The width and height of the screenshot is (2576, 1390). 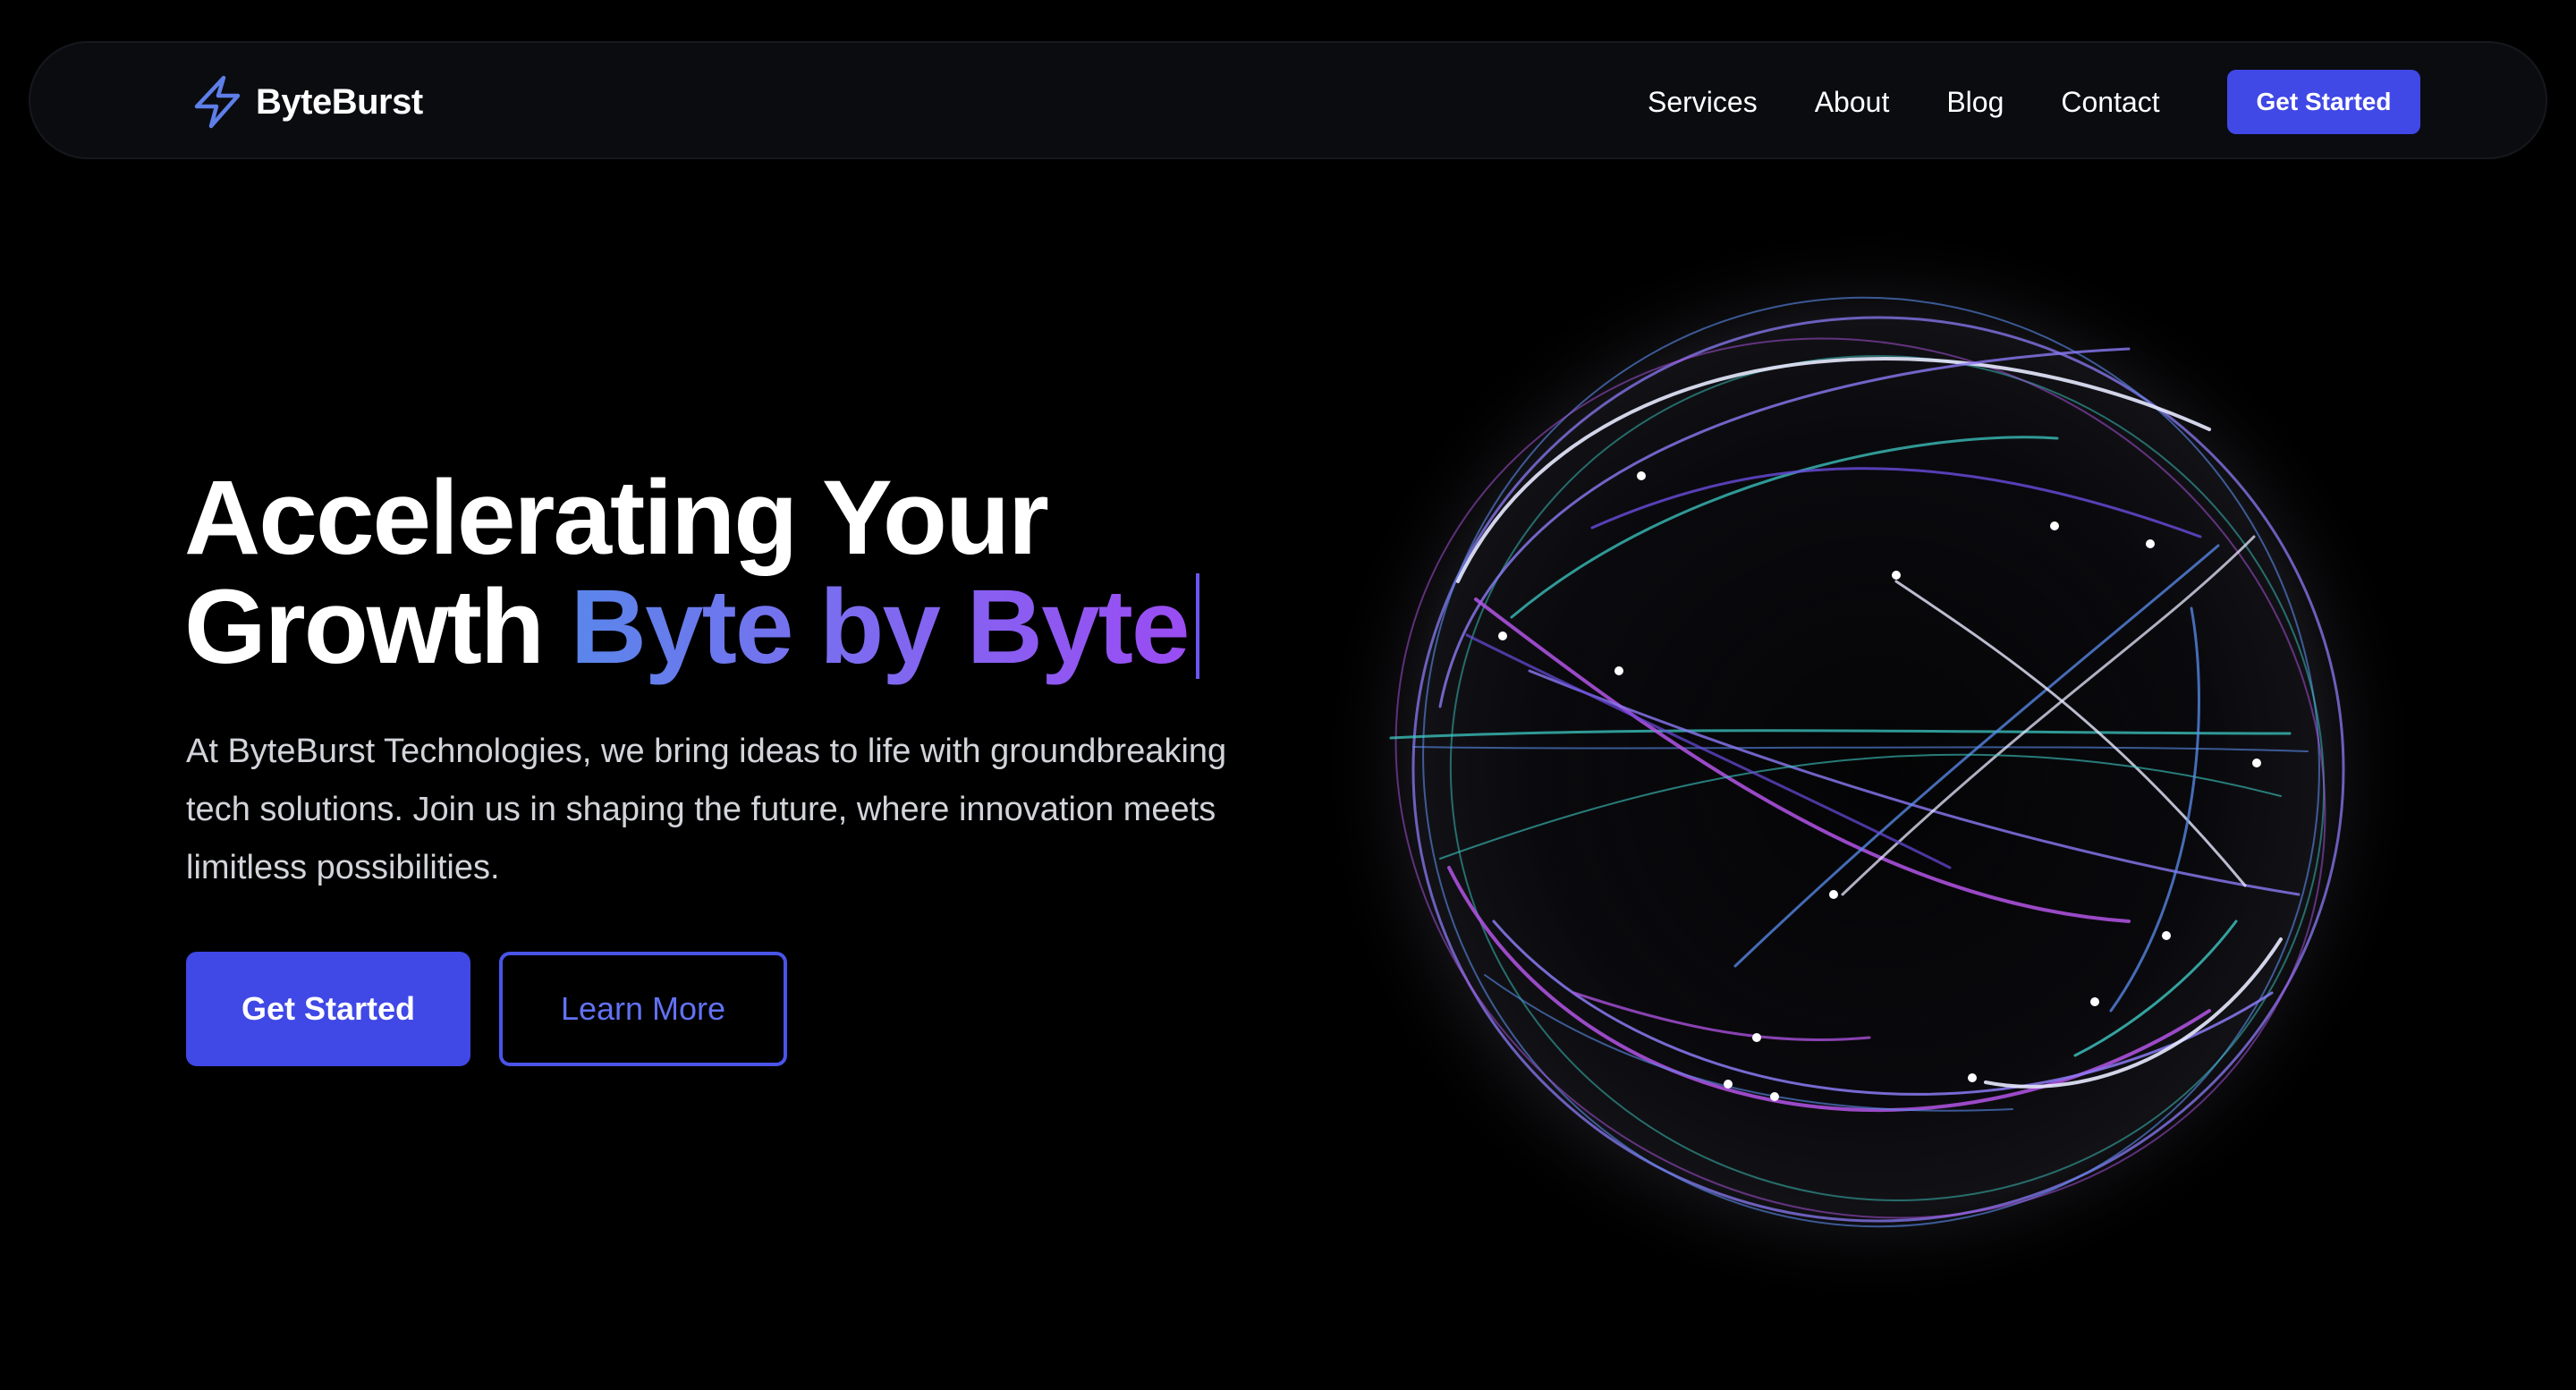 I want to click on nav-link-services: Services, so click(x=1703, y=102).